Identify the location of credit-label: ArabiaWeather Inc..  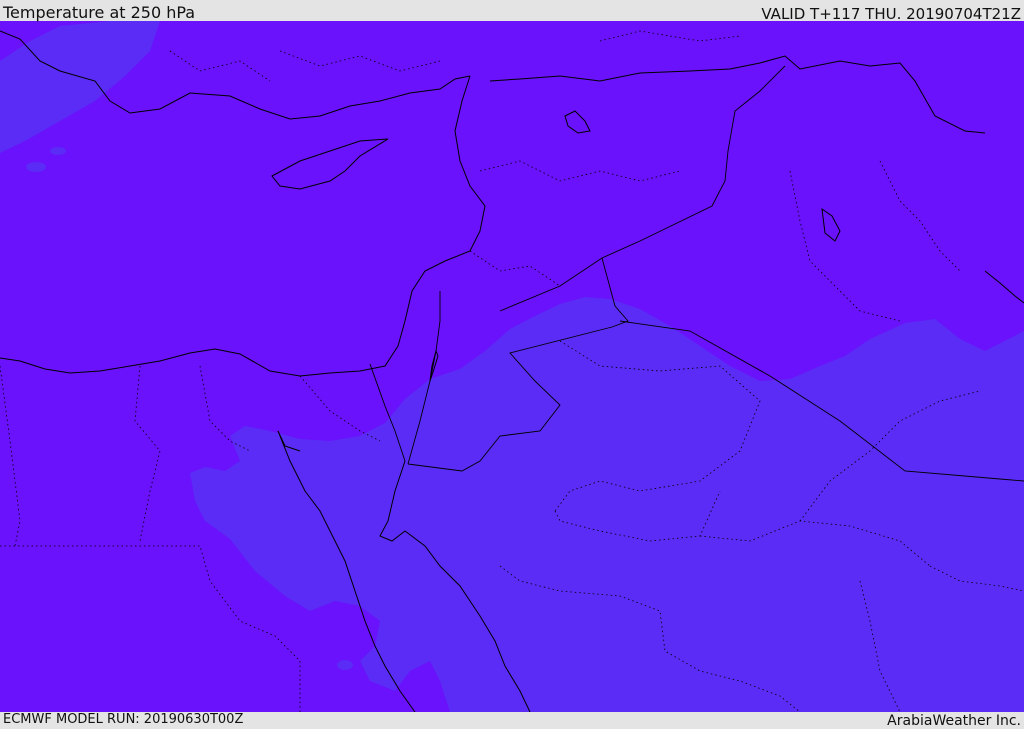
(954, 721).